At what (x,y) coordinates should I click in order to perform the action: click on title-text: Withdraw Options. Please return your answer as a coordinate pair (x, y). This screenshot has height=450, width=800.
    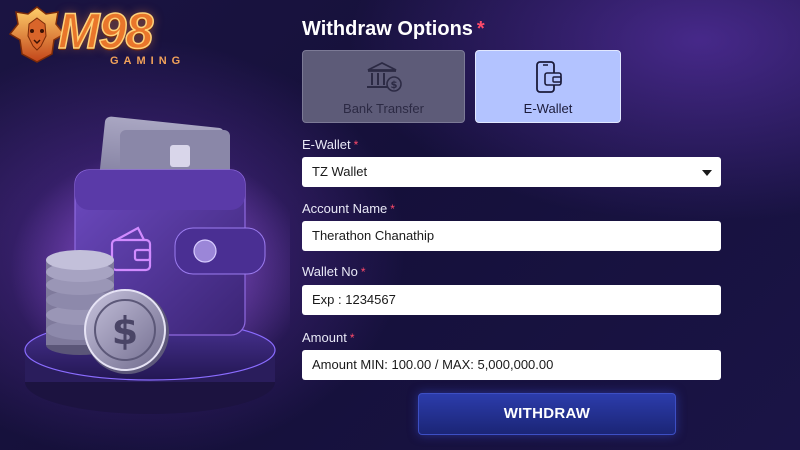
    Looking at the image, I should click on (387, 29).